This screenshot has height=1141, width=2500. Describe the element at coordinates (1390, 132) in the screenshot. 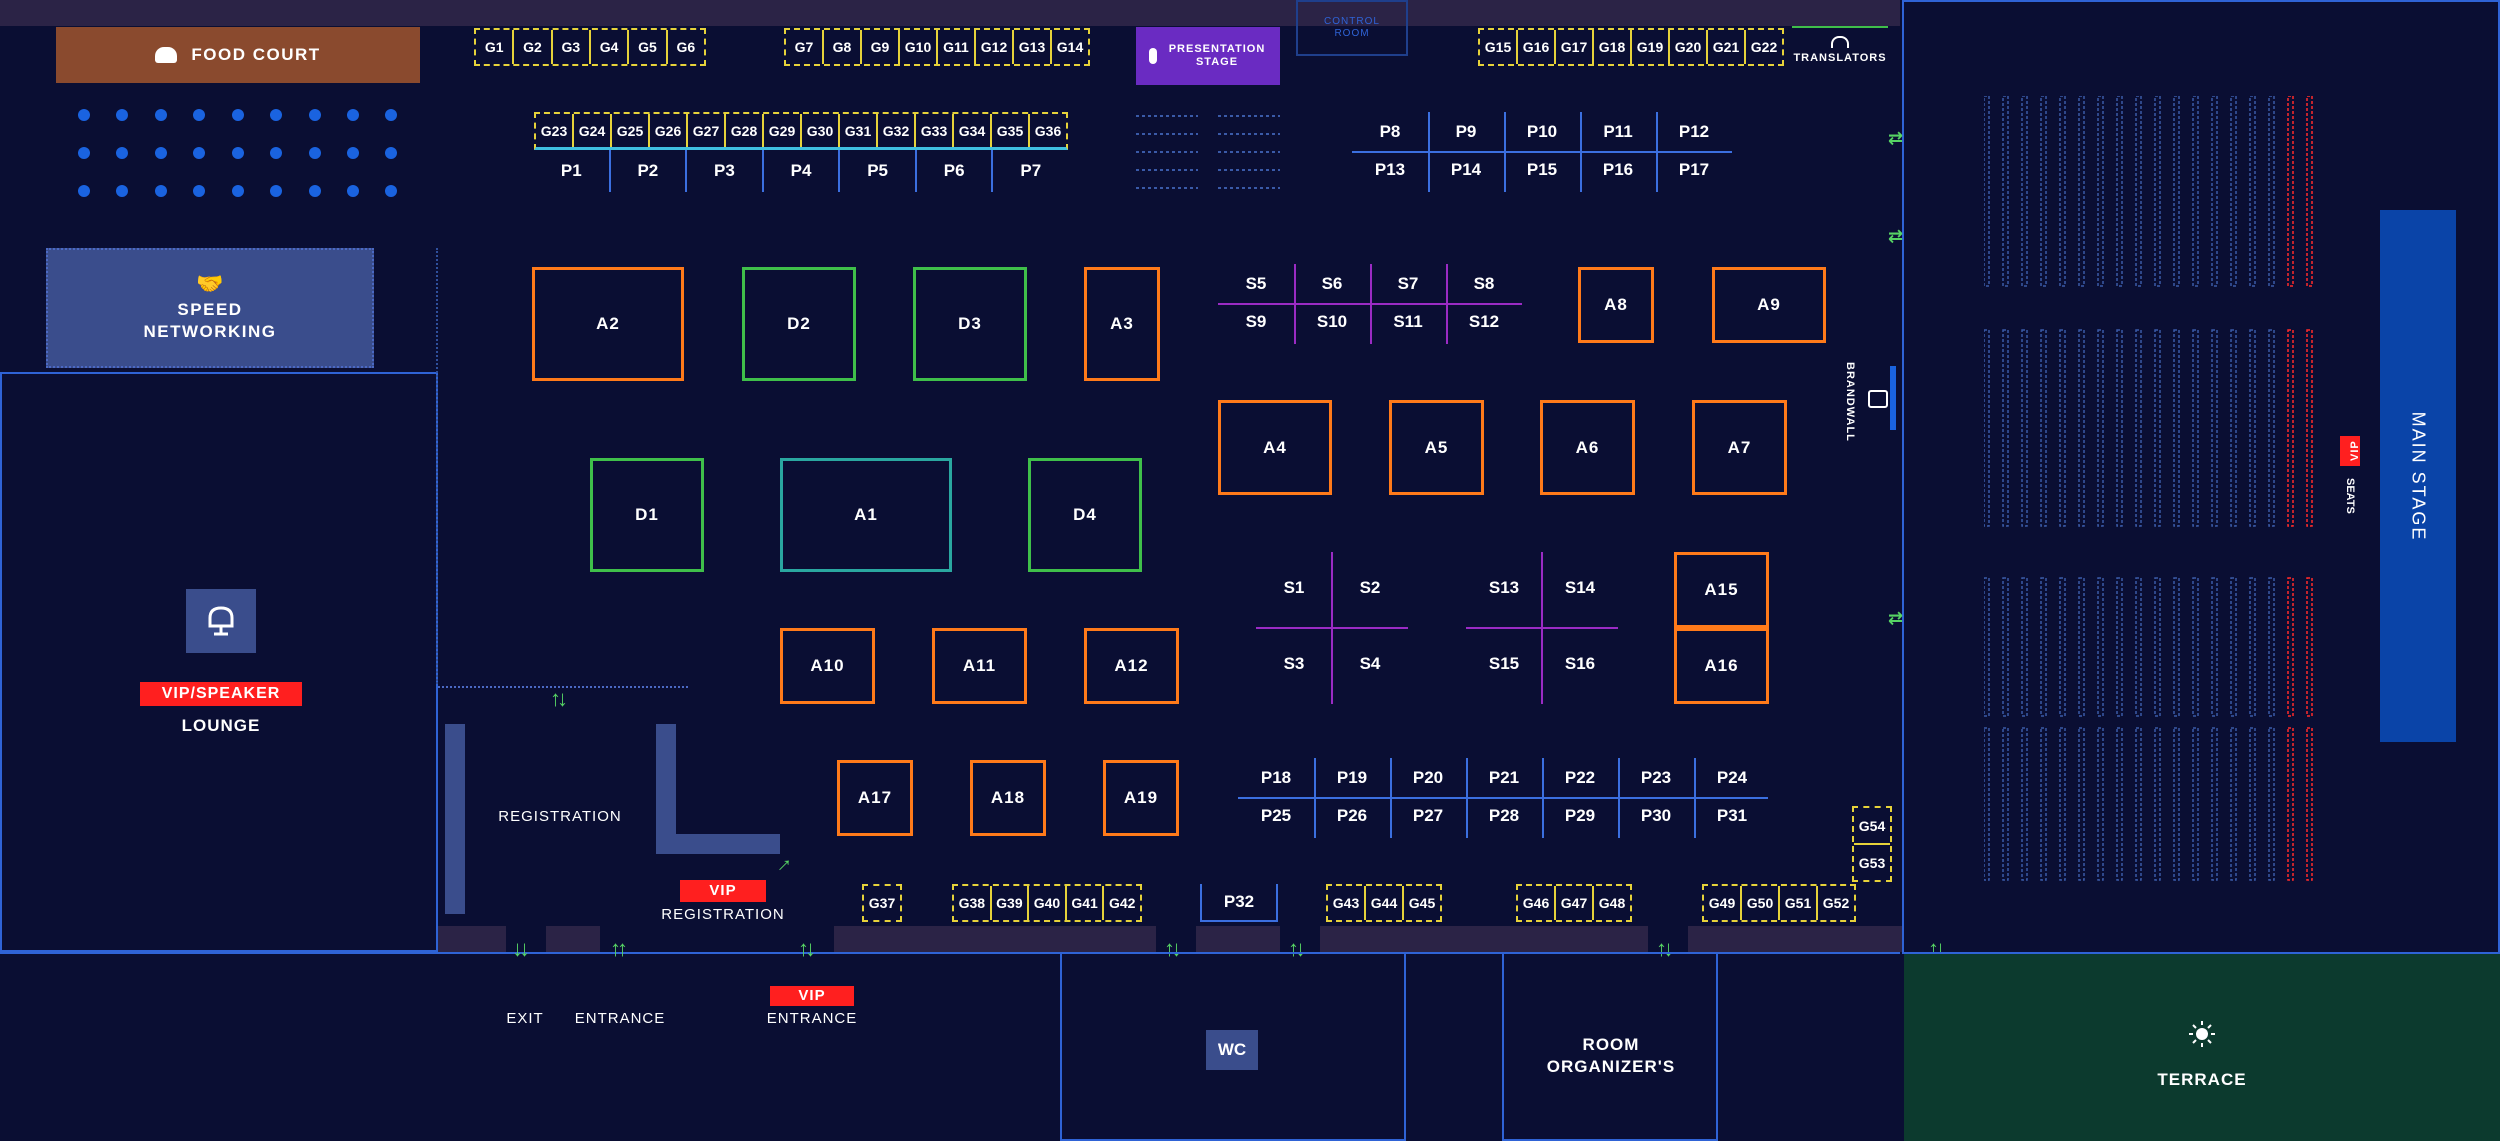

I see `p-booth: P8` at that location.